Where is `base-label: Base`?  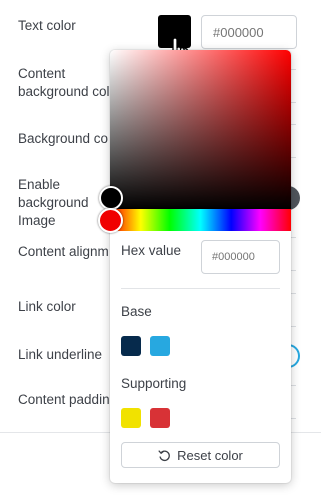
base-label: Base is located at coordinates (136, 311).